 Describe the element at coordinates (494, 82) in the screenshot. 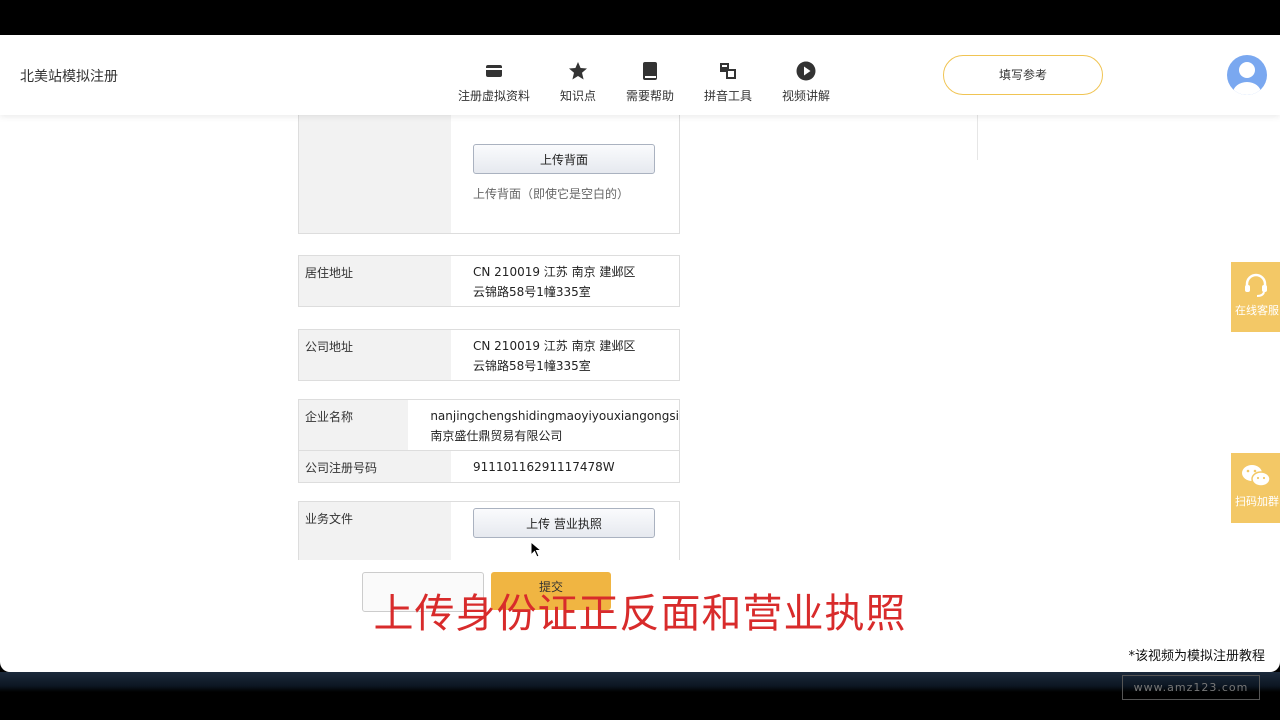

I see `nav-item-register-profile: 注册虚拟资料` at that location.